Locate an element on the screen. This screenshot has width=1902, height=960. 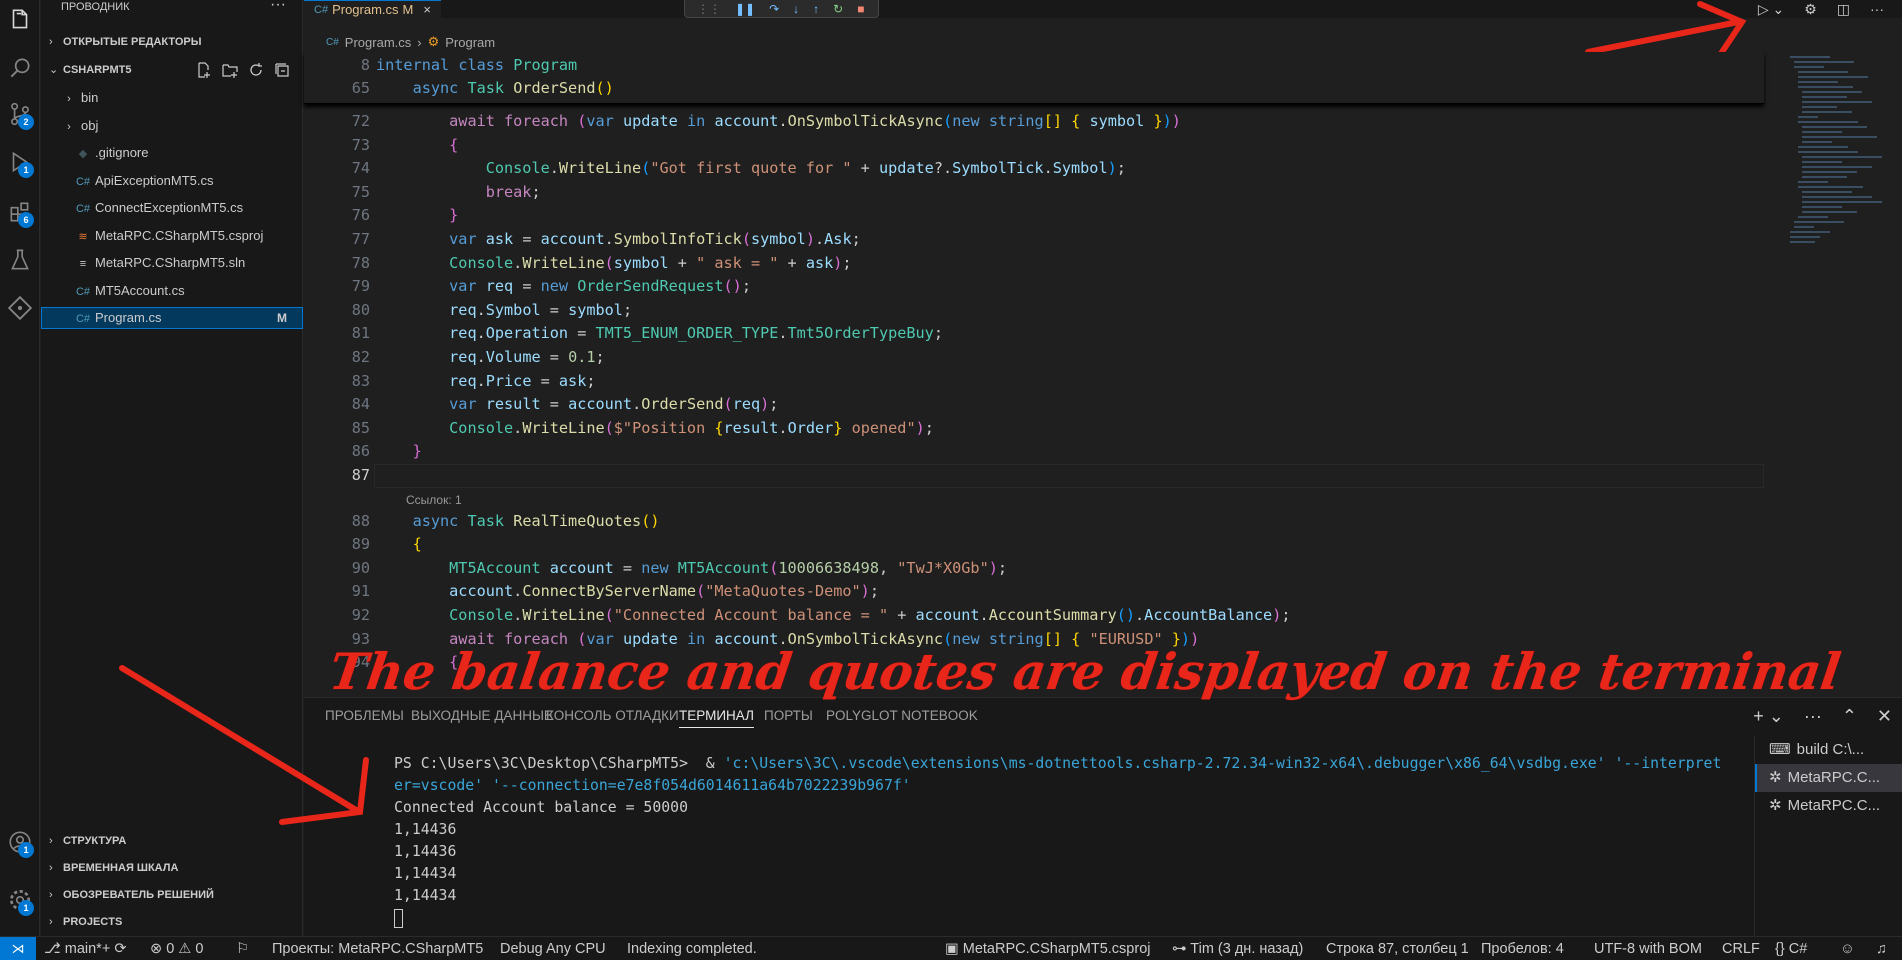
tree-item: › obj is located at coordinates (172, 126).